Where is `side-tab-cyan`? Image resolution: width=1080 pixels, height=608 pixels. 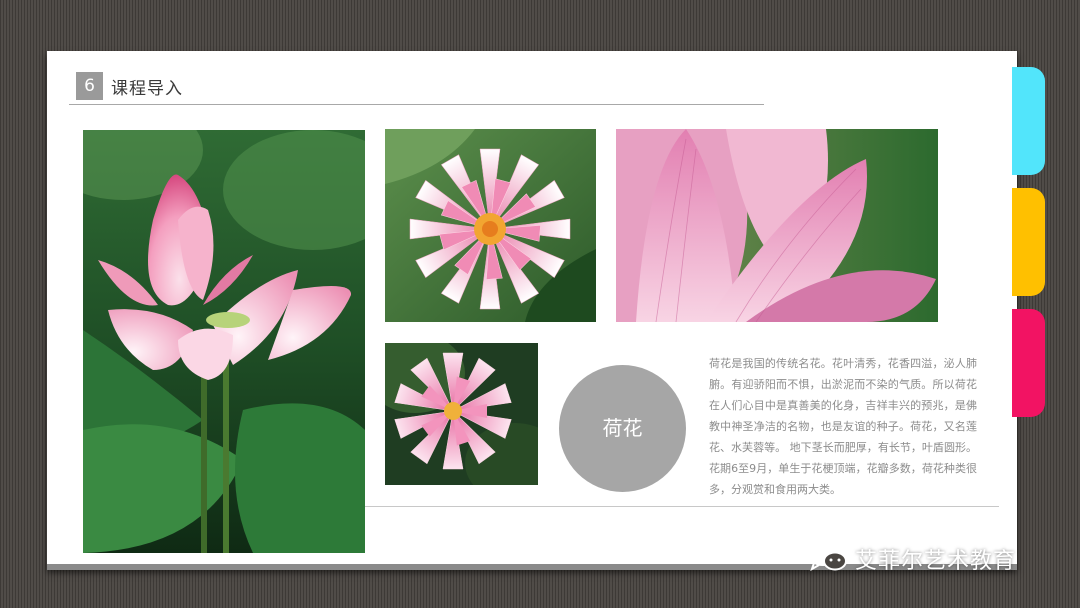
side-tab-cyan is located at coordinates (1028, 121).